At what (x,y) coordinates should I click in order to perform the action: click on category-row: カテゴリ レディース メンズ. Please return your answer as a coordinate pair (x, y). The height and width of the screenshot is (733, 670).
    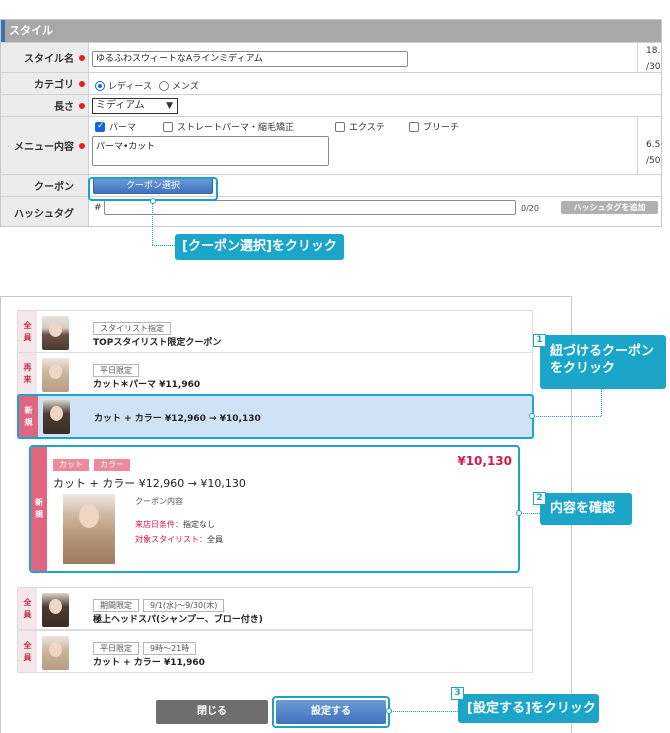
    Looking at the image, I should click on (331, 83).